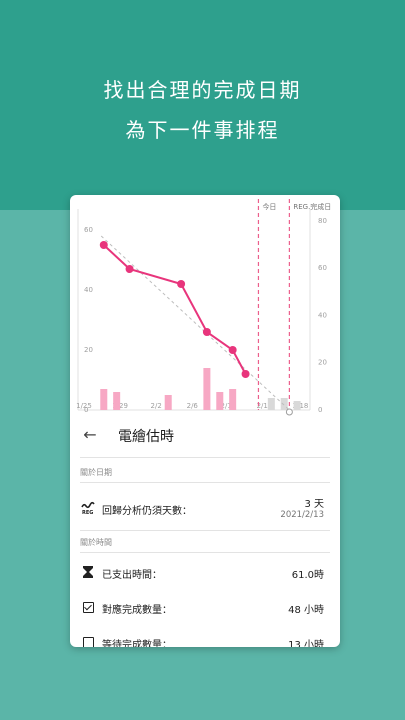 This screenshot has width=405, height=720. Describe the element at coordinates (306, 643) in the screenshot. I see `pending-value: 13 小時` at that location.